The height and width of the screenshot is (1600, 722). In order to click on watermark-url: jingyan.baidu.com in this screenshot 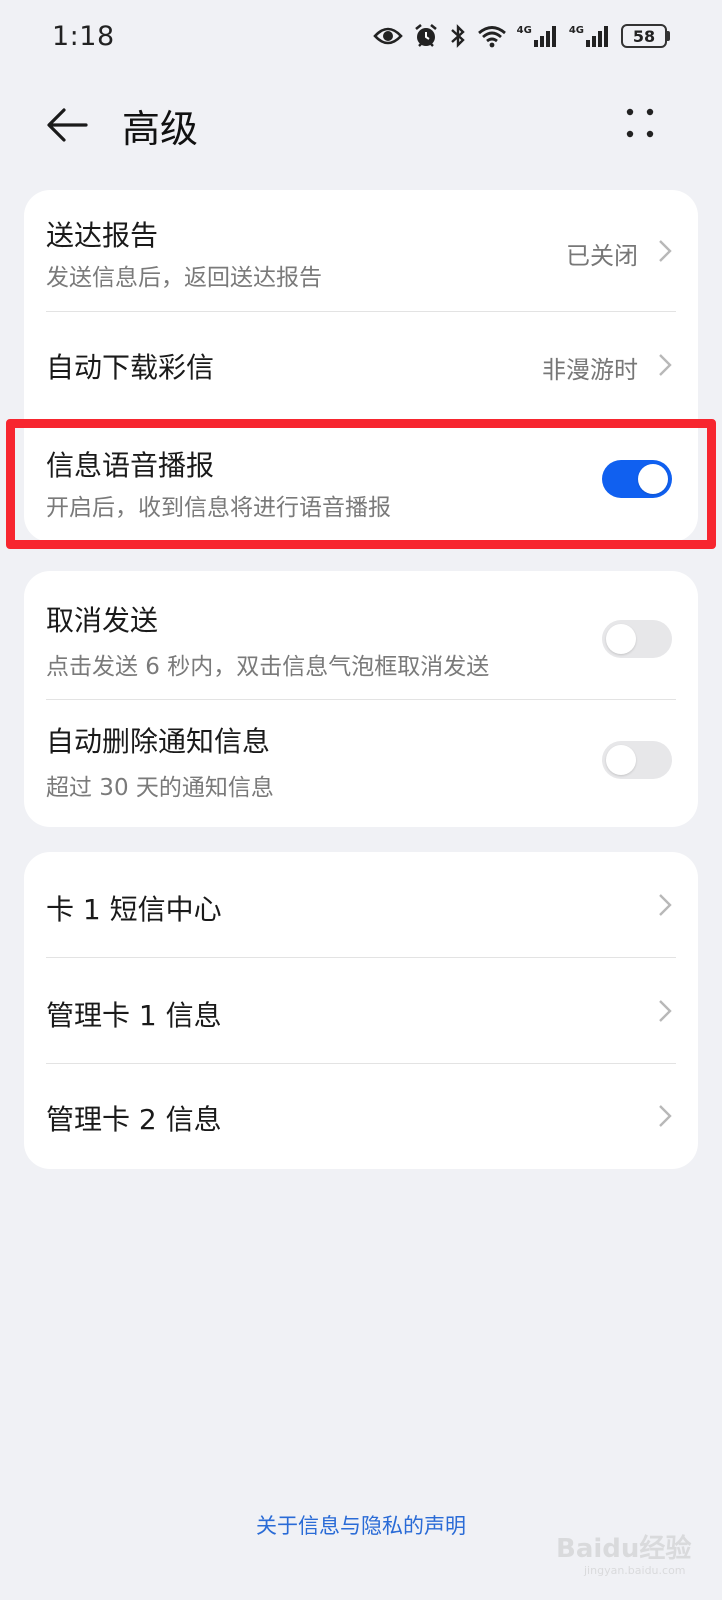, I will do `click(635, 1570)`.